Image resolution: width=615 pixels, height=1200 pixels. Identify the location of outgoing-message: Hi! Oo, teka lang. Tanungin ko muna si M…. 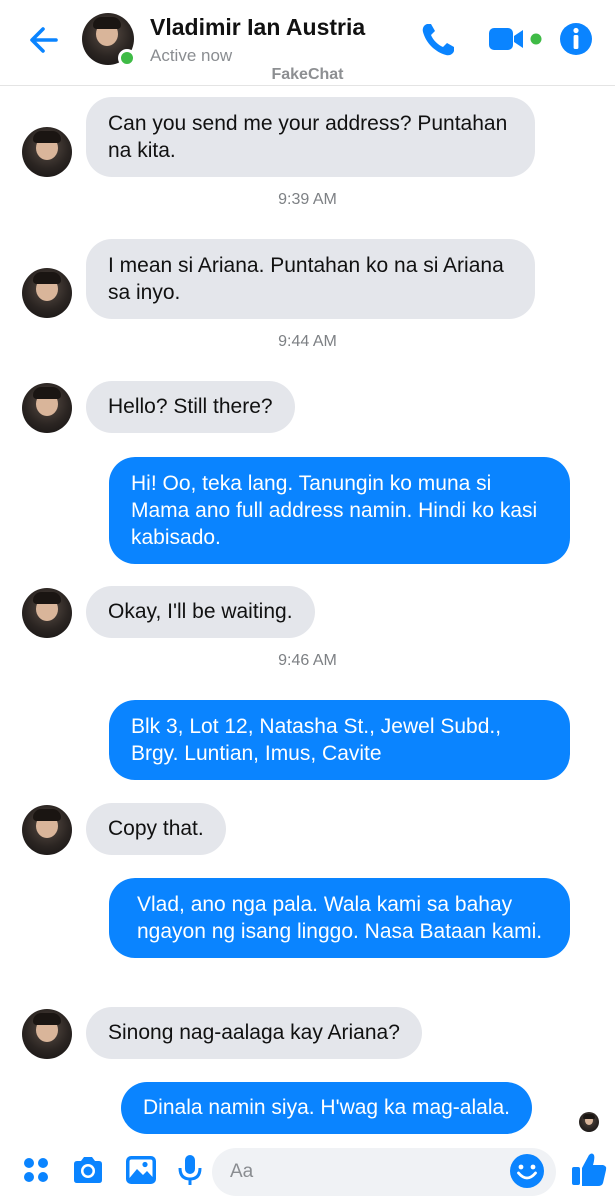
(339, 510).